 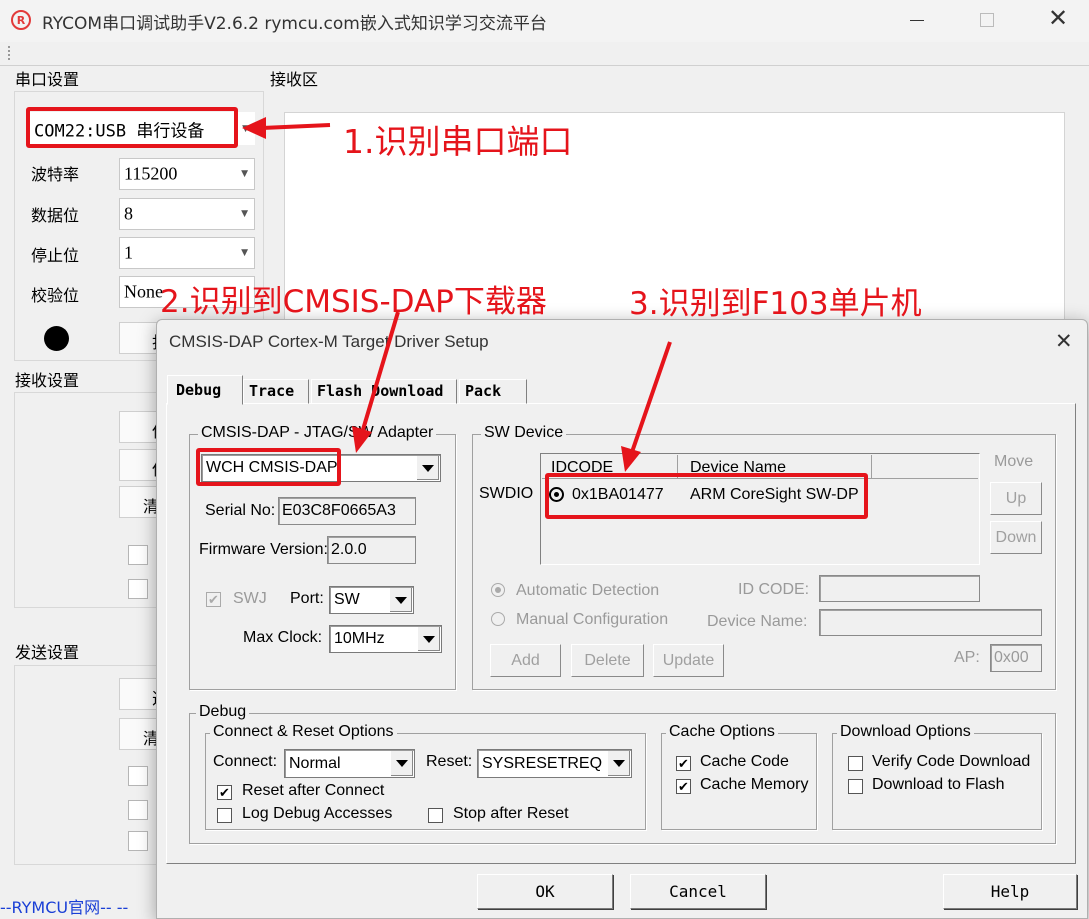 What do you see at coordinates (775, 304) in the screenshot?
I see `annotation-3: 3.识别到F103单片机` at bounding box center [775, 304].